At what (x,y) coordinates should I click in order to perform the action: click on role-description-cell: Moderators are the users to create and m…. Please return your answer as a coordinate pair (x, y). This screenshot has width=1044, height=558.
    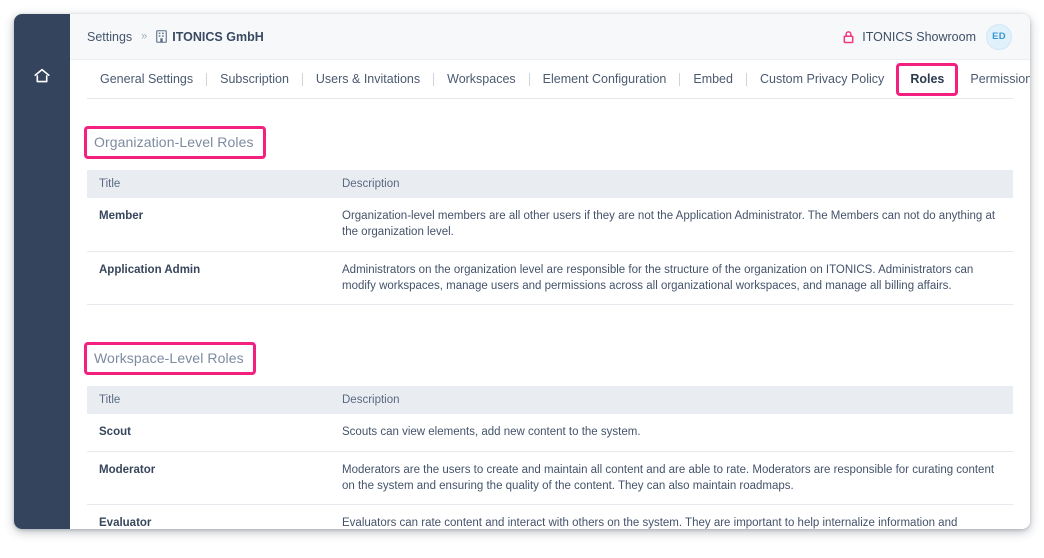
    Looking at the image, I should click on (671, 478).